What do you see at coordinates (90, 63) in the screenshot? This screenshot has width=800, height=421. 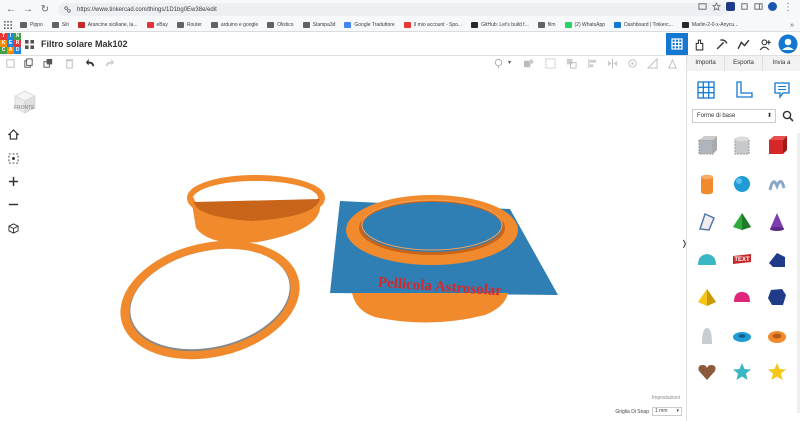 I see `undo-icon` at bounding box center [90, 63].